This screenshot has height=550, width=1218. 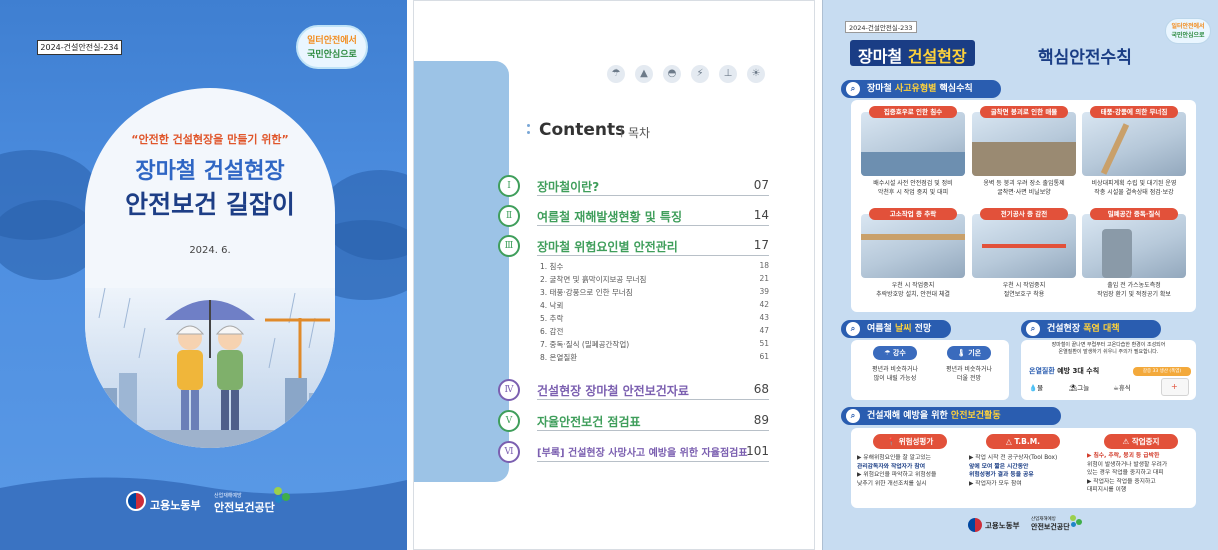 I want to click on toc-item-page: 21, so click(x=764, y=278).